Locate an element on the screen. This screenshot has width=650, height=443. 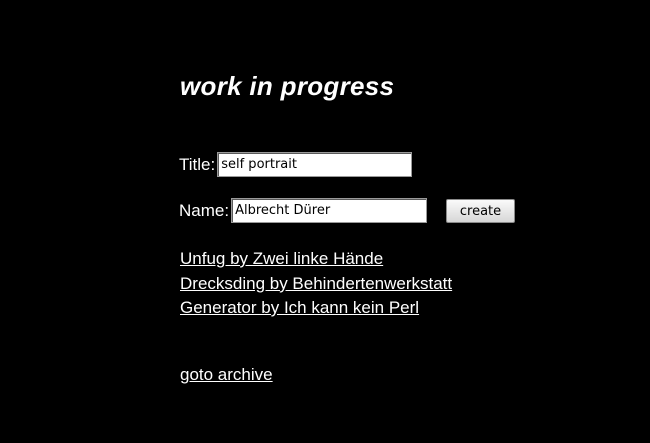
list-item: Drecksding by Behindertenwerkstatt is located at coordinates (316, 284).